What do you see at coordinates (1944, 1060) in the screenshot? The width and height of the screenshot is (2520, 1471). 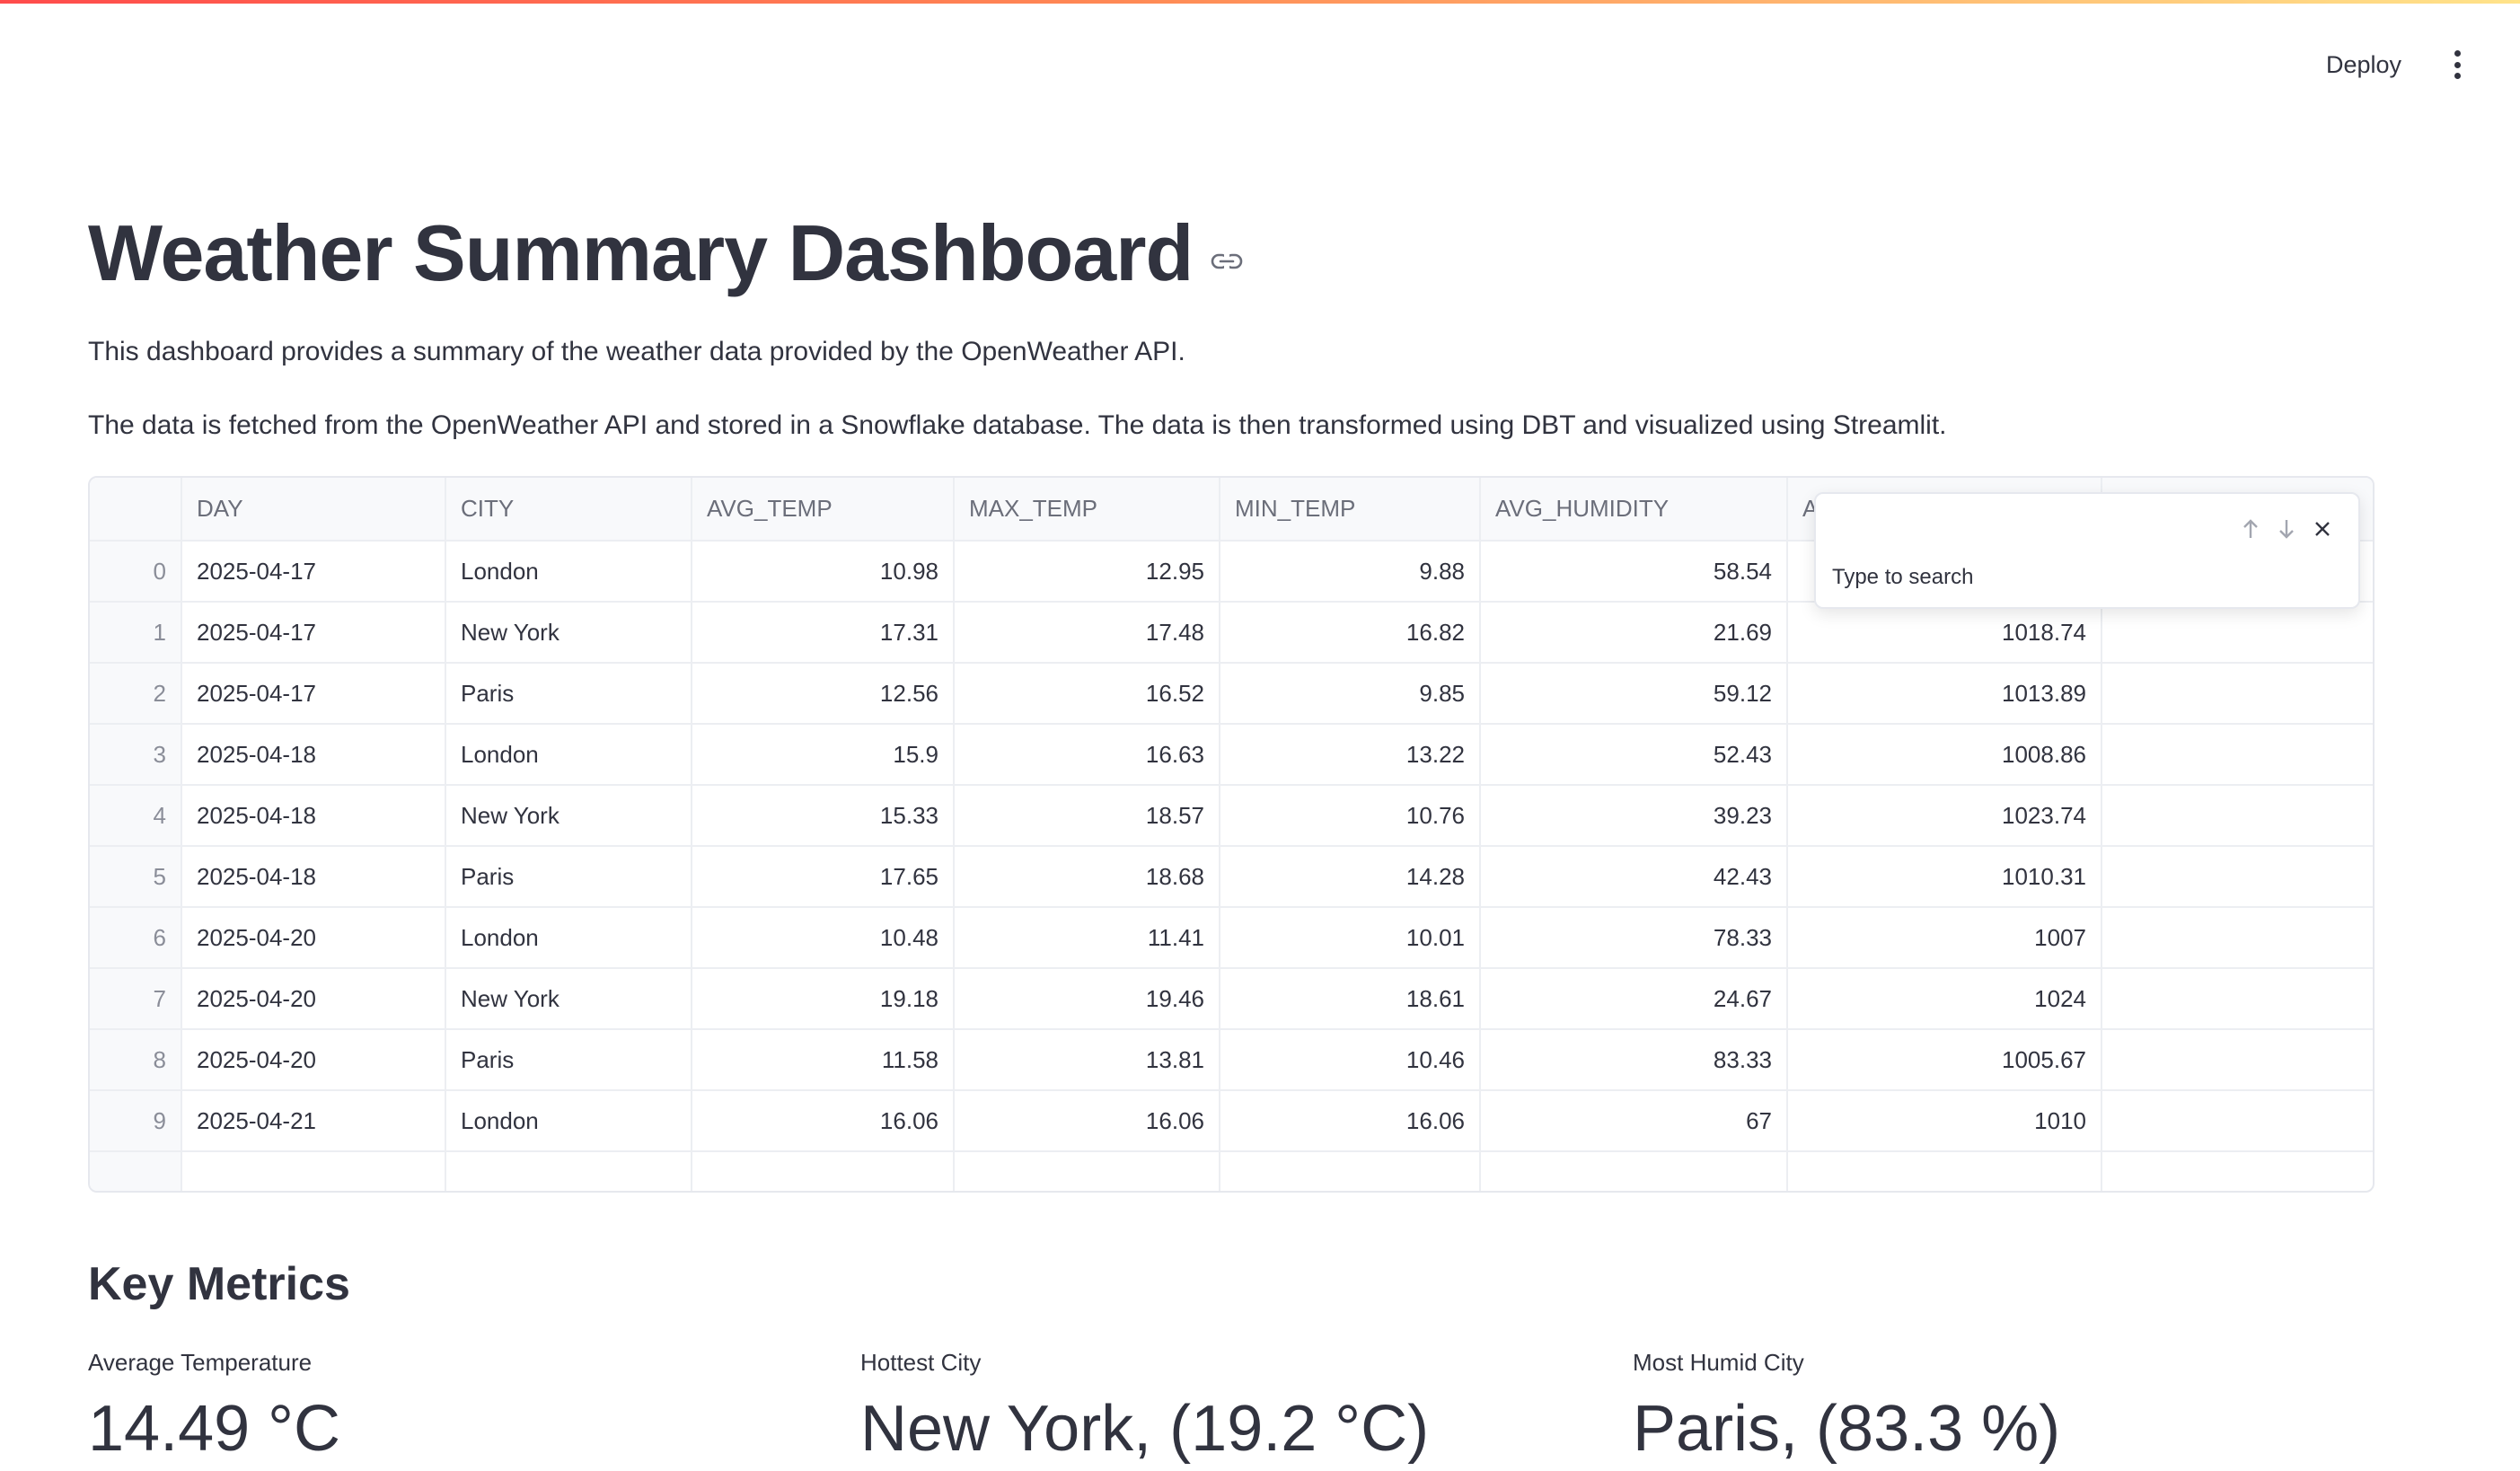 I see `cell-col7: 1005.67` at bounding box center [1944, 1060].